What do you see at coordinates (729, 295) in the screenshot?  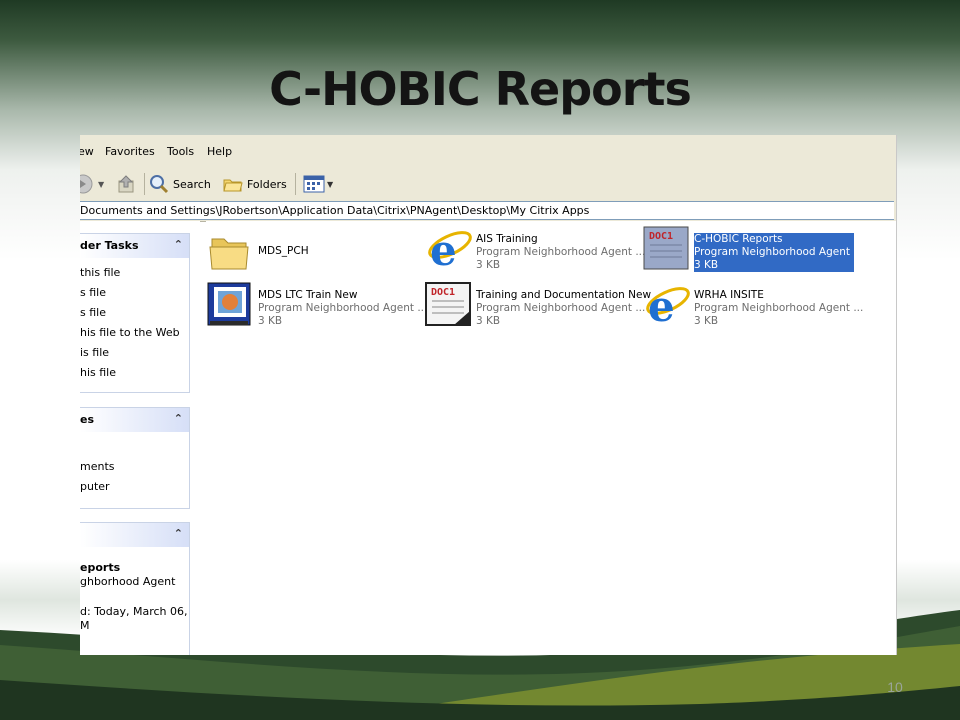 I see `file-name: WRHA INSITE` at bounding box center [729, 295].